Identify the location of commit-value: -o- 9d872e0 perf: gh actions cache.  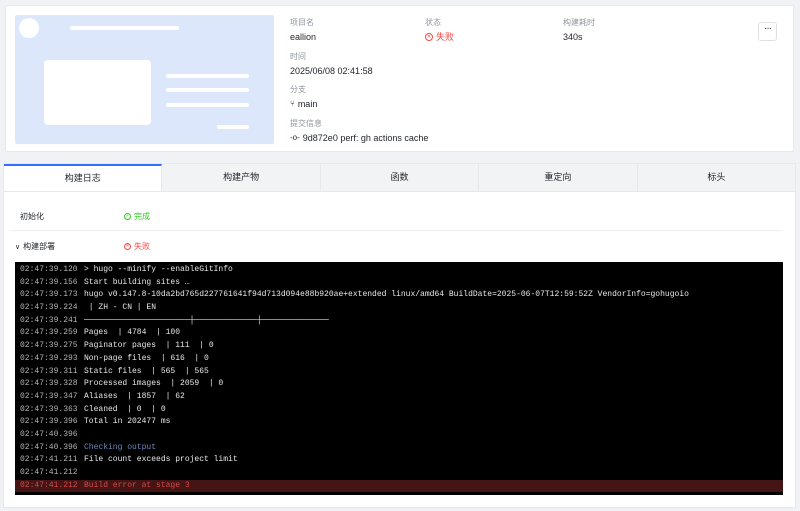
(359, 138).